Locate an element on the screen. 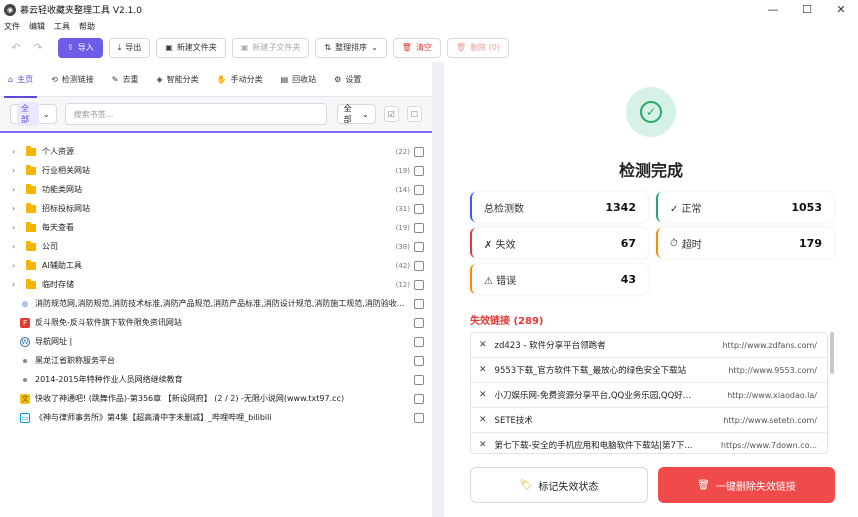  menu-edit: 编辑 is located at coordinates (37, 26).